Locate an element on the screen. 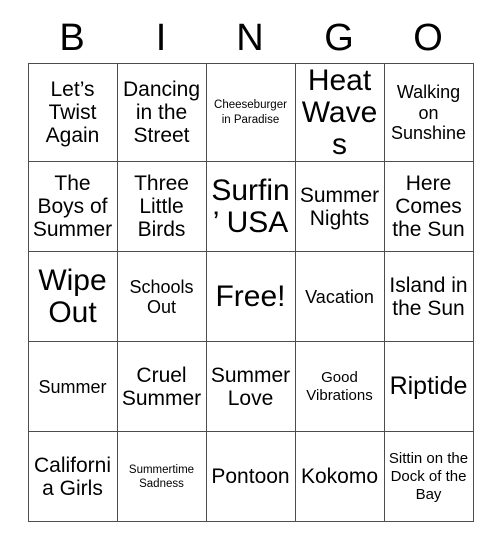 The height and width of the screenshot is (544, 500). bingo-cell: Kokomo is located at coordinates (339, 477).